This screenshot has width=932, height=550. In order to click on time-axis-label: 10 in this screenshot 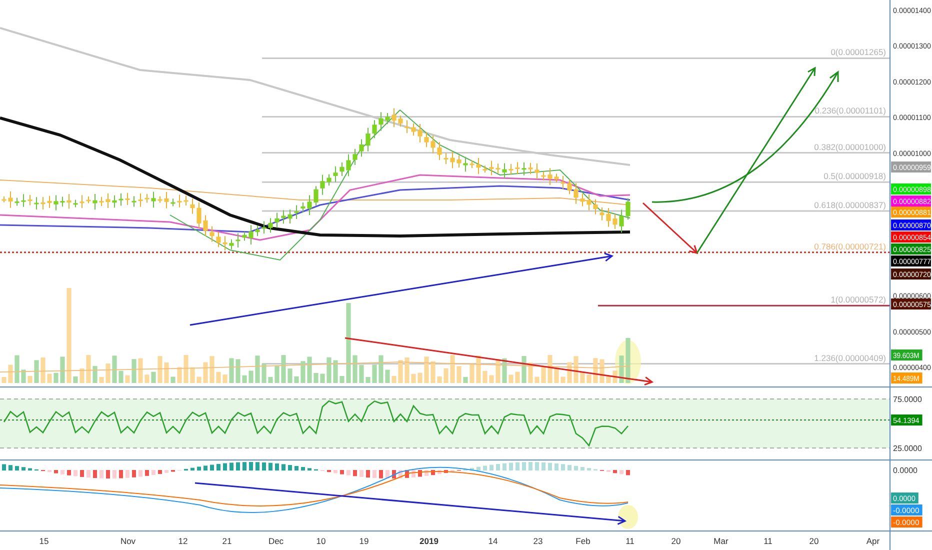, I will do `click(321, 541)`.